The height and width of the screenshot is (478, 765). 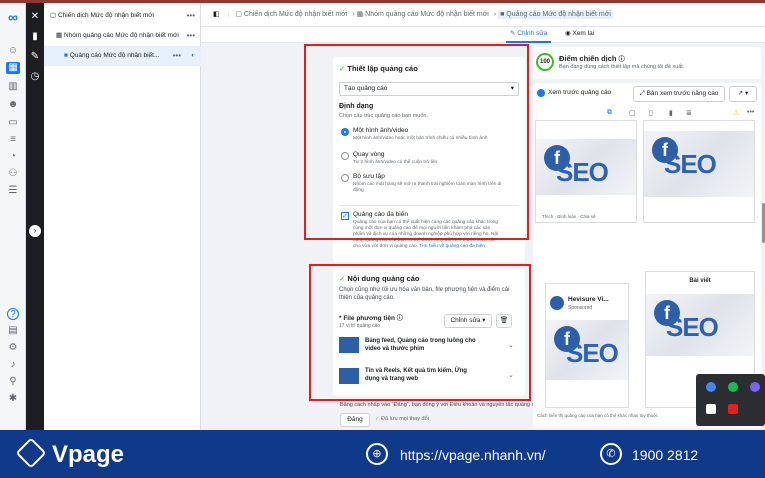 What do you see at coordinates (643, 93) in the screenshot?
I see `expand-icon: ⤢` at bounding box center [643, 93].